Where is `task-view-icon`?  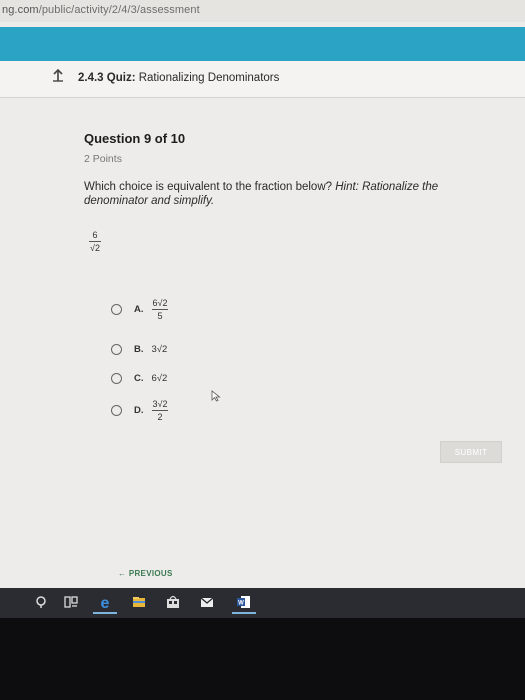
task-view-icon is located at coordinates (71, 602).